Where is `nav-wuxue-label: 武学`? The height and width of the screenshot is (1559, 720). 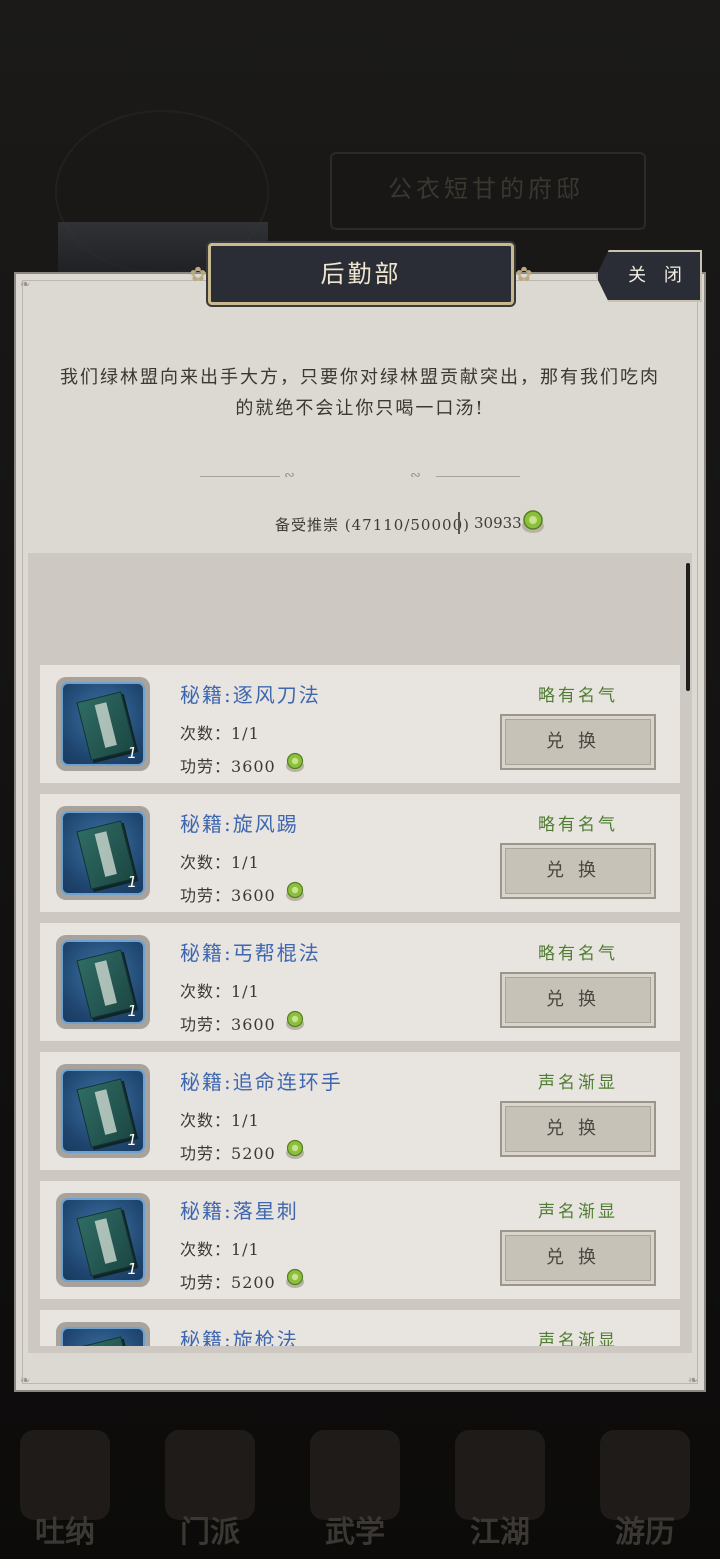 nav-wuxue-label: 武学 is located at coordinates (355, 1532).